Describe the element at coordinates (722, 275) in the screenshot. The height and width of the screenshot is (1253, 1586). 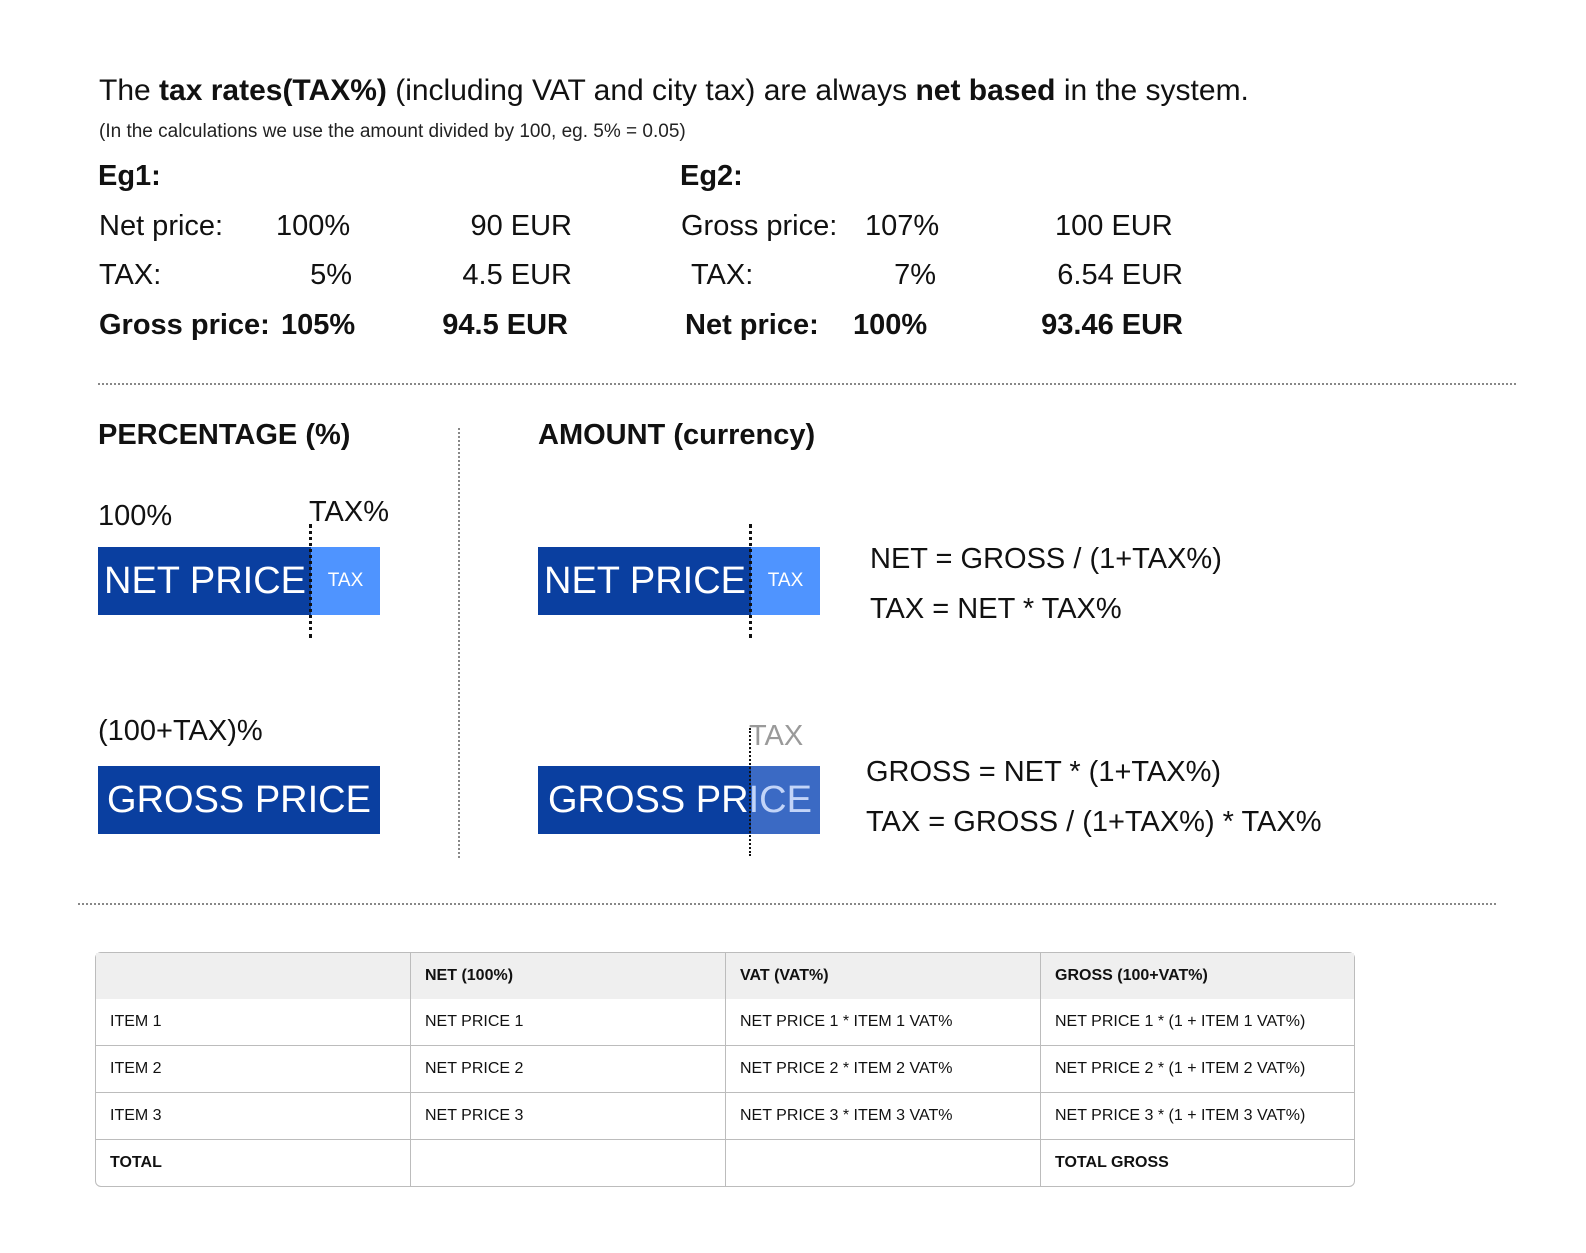
I see `eg2-label: TAX:` at that location.